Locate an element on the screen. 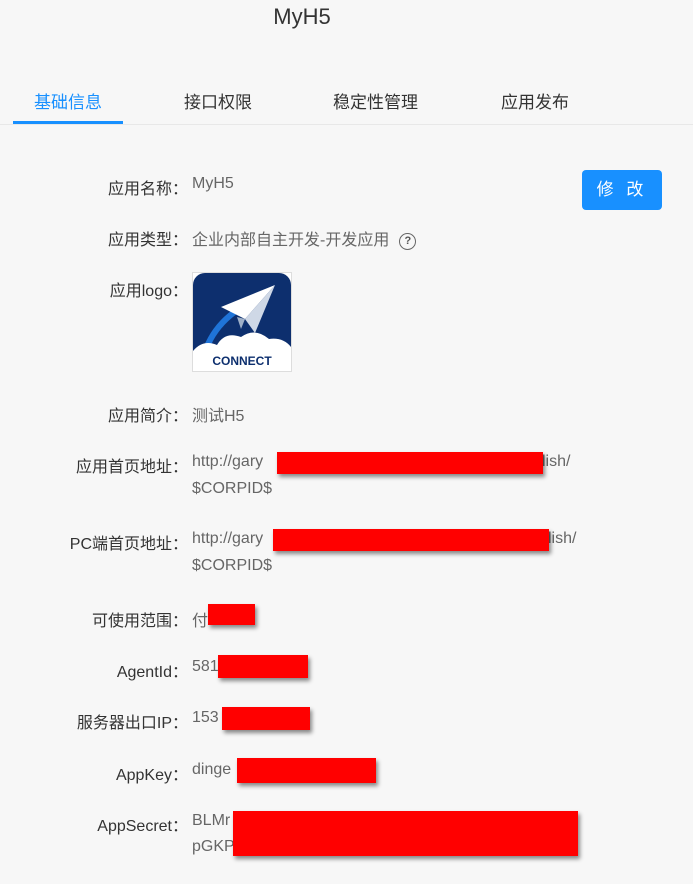 The width and height of the screenshot is (693, 884). pc-homepage-label: PC端首页地址： is located at coordinates (128, 544).